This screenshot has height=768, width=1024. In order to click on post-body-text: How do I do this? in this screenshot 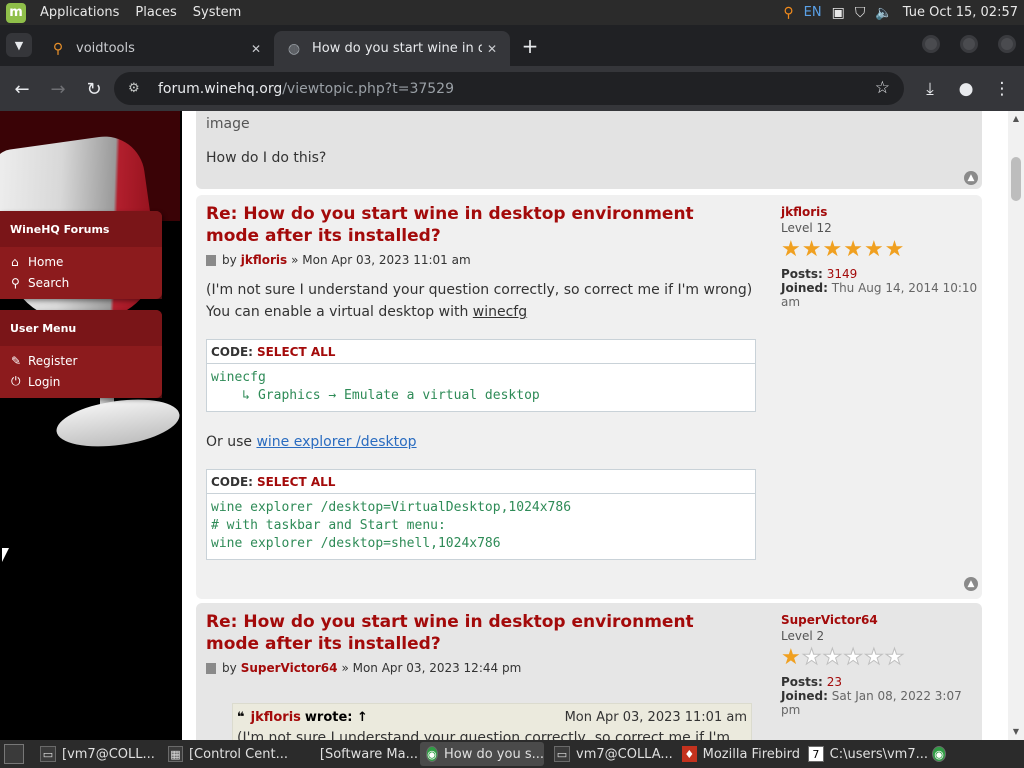, I will do `click(266, 158)`.